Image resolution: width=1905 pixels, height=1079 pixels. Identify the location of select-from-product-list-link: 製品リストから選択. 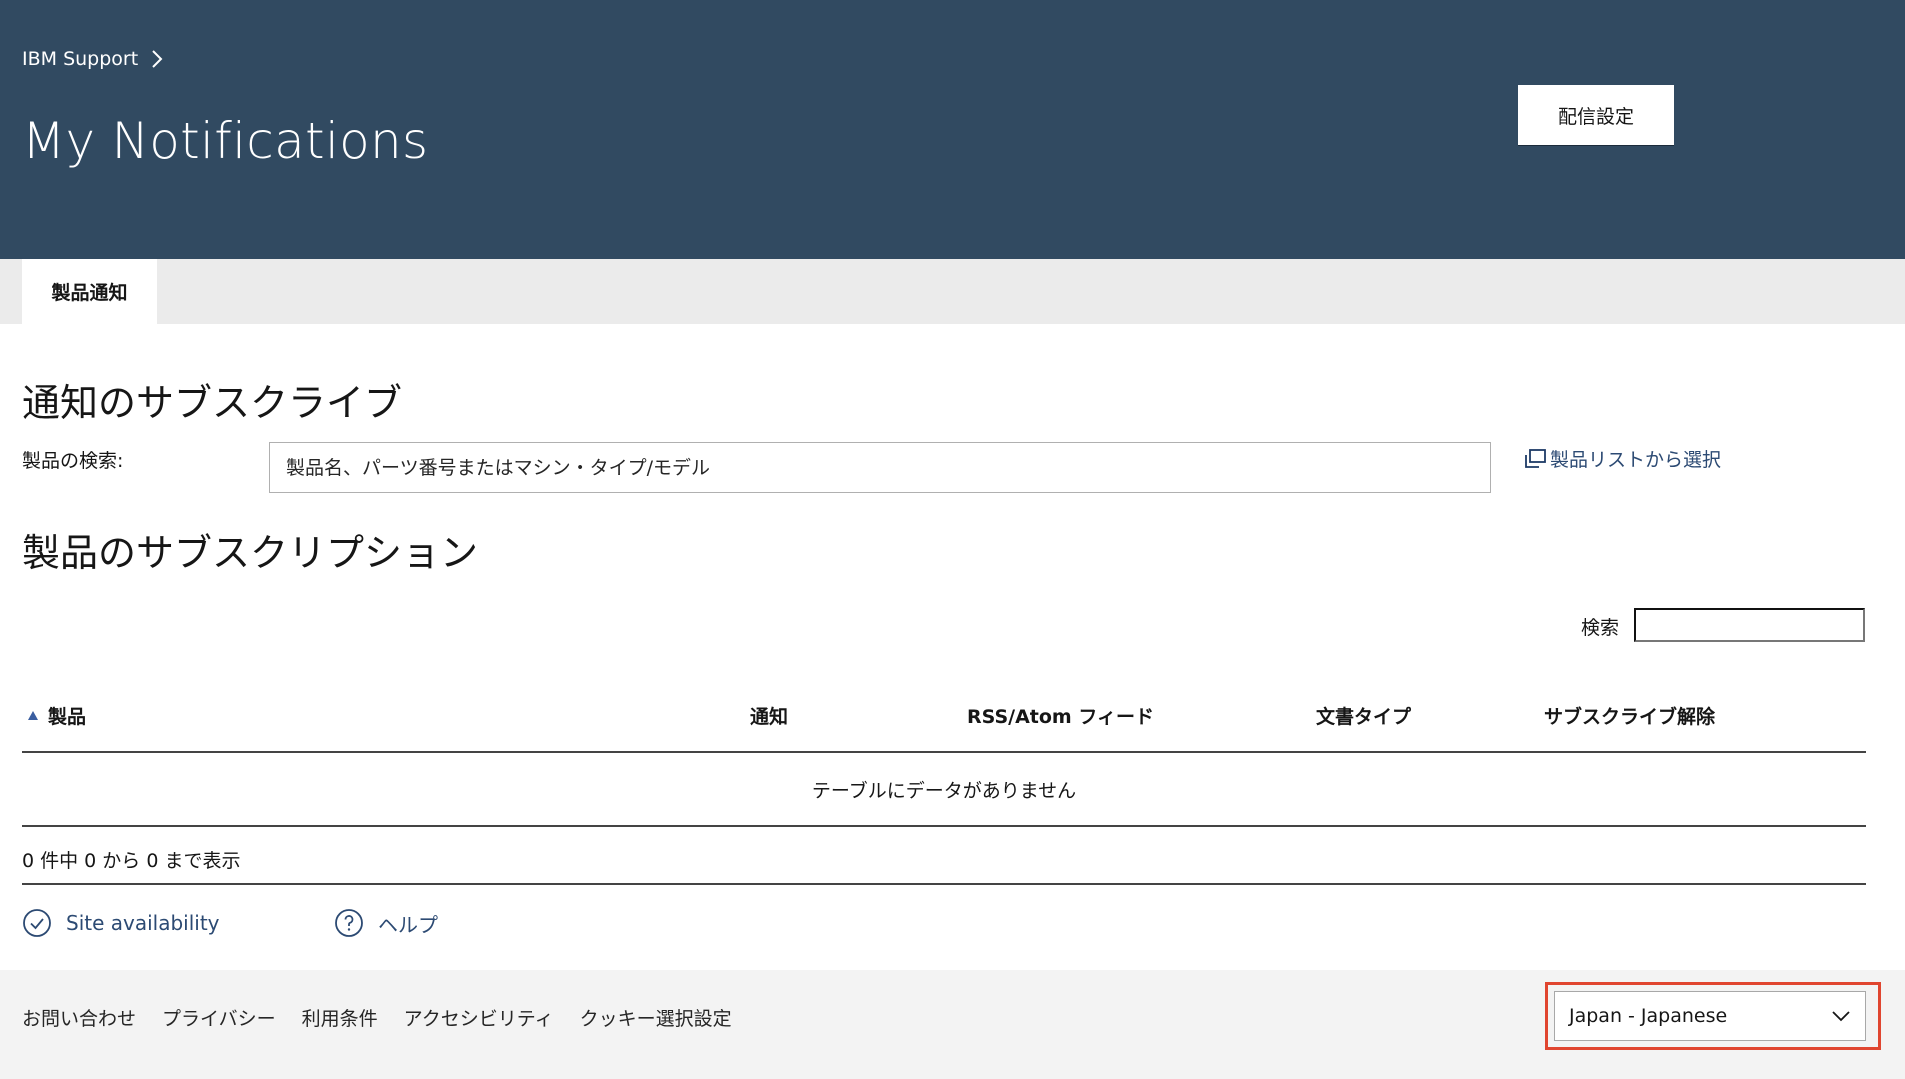
(1621, 458).